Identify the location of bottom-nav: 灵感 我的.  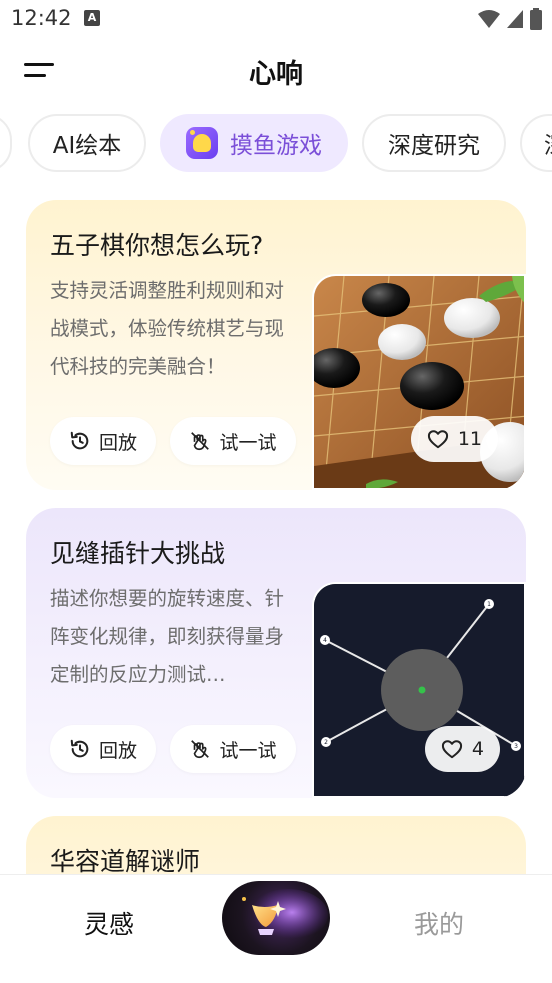
(276, 928).